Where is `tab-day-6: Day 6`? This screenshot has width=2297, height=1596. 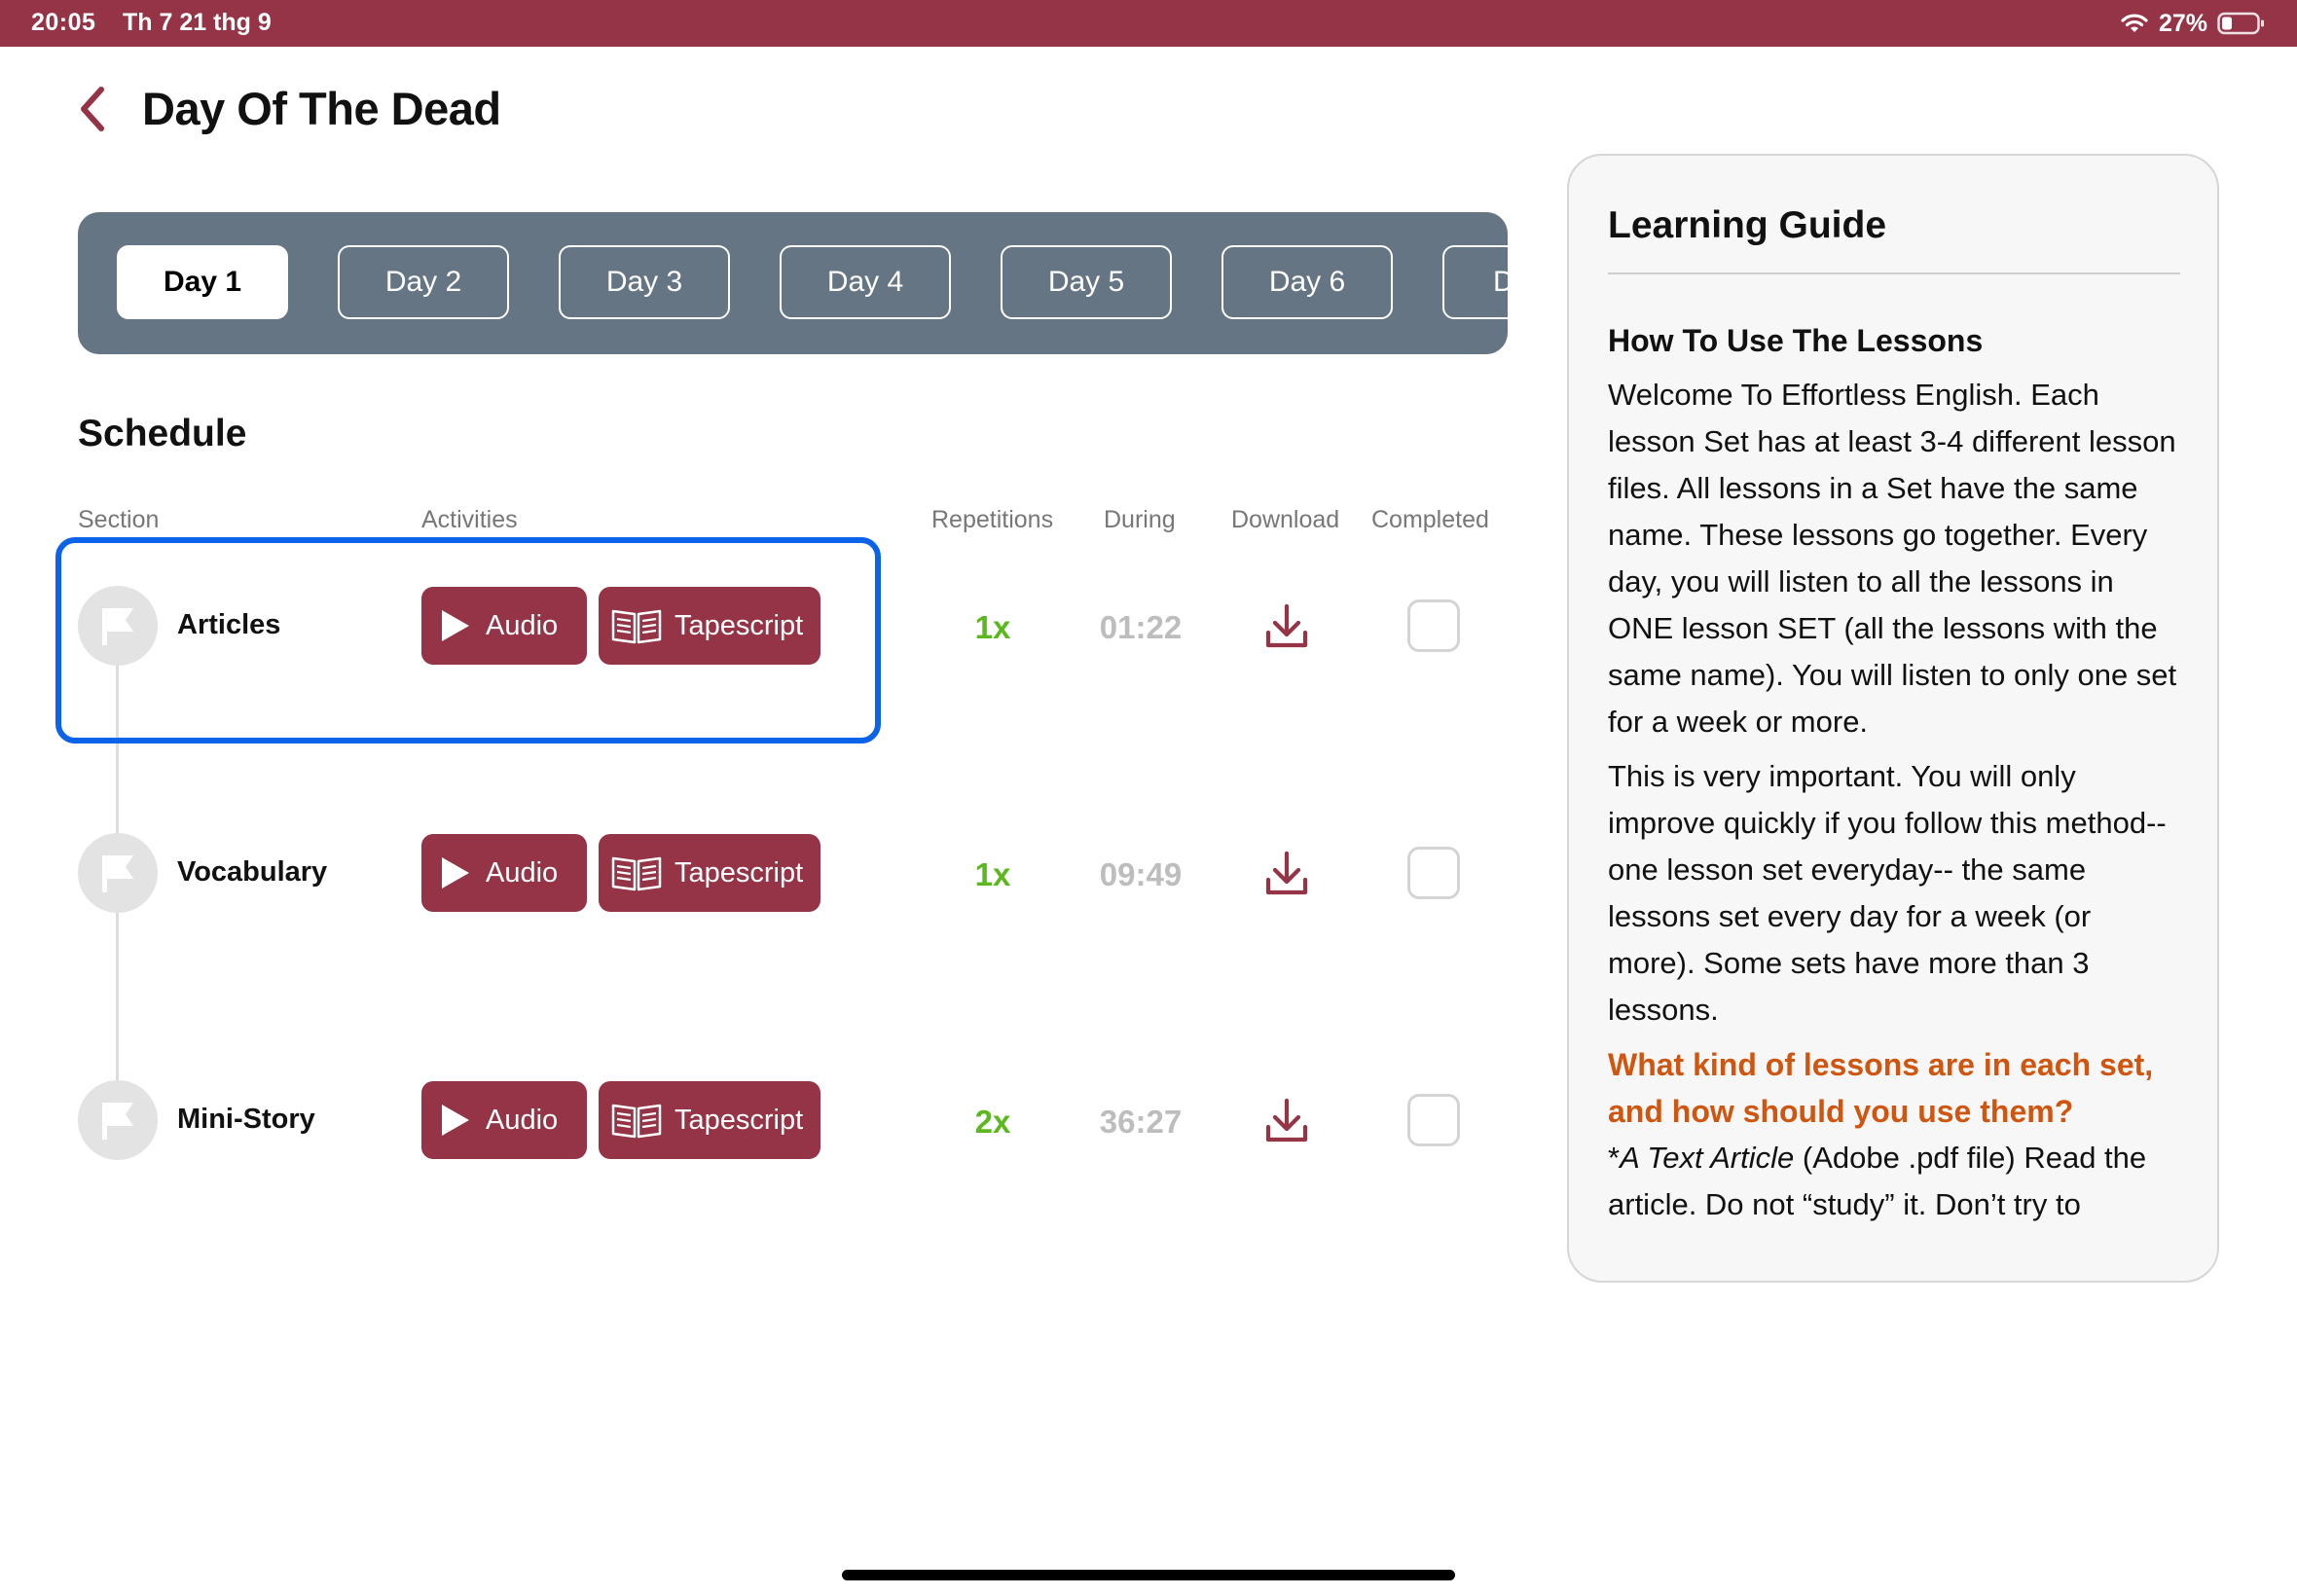 tab-day-6: Day 6 is located at coordinates (1307, 282).